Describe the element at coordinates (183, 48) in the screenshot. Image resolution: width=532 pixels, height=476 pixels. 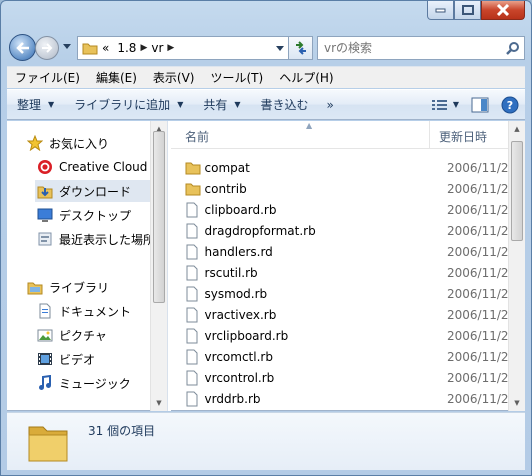
I see `address-bar: « 1.8 ▶ vr ▶` at that location.